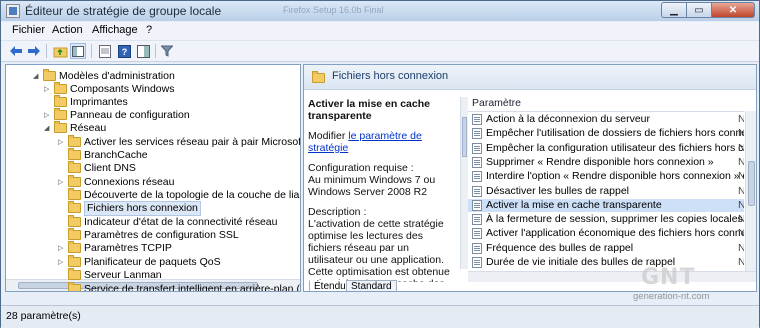  I want to click on setting-label: Désactiver les bulles de rappel, so click(557, 190).